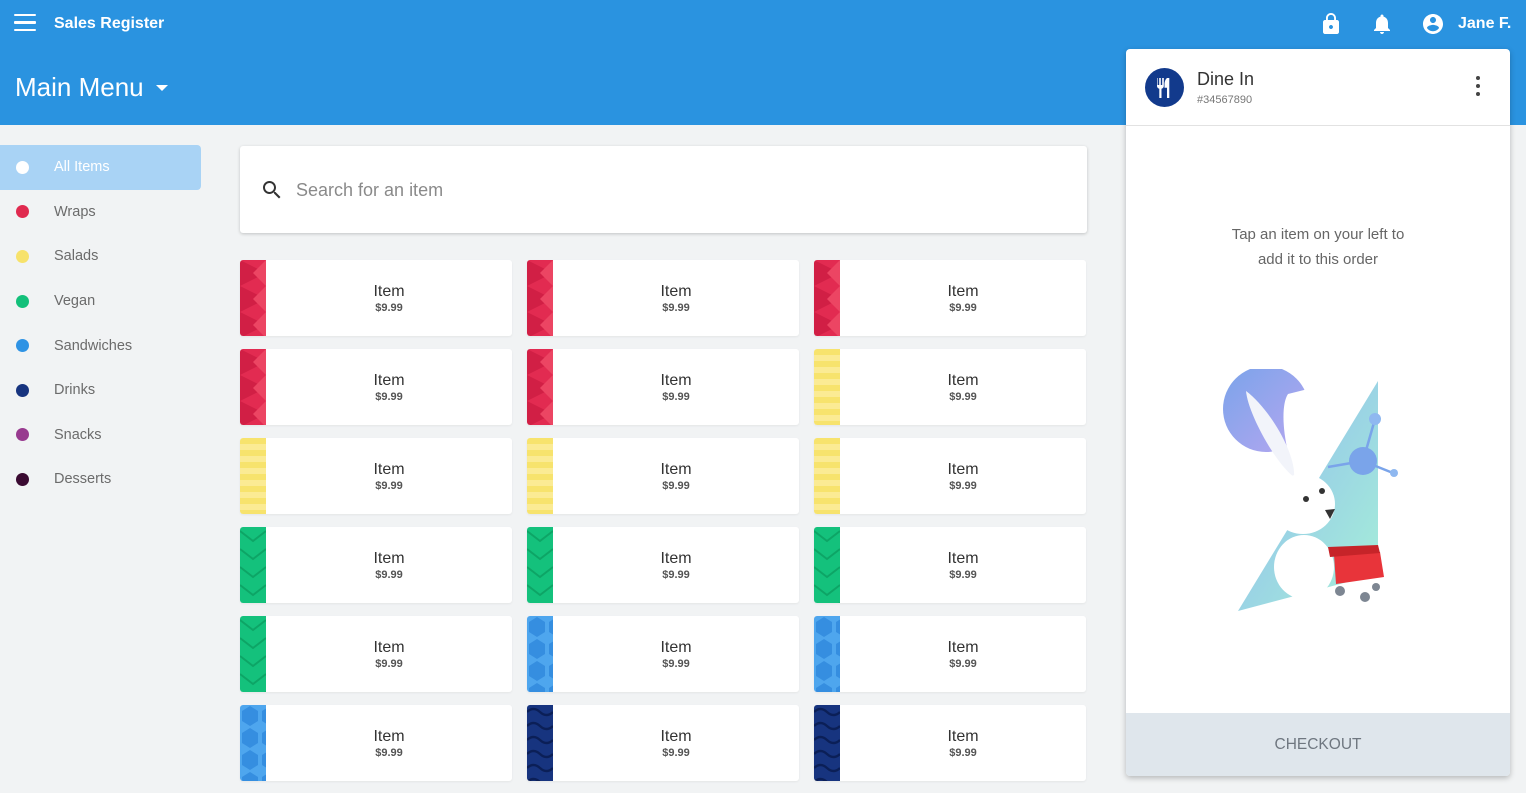 This screenshot has height=793, width=1526. Describe the element at coordinates (1478, 88) in the screenshot. I see `more-vert-icon` at that location.